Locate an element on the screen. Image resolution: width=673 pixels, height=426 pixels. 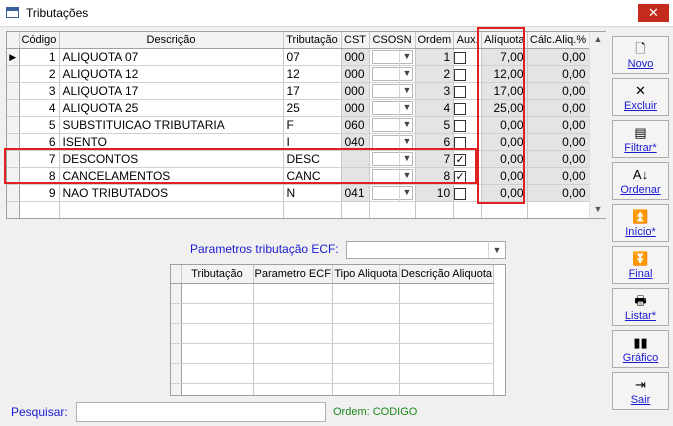
cell-codigo: 2 is located at coordinates (39, 74).